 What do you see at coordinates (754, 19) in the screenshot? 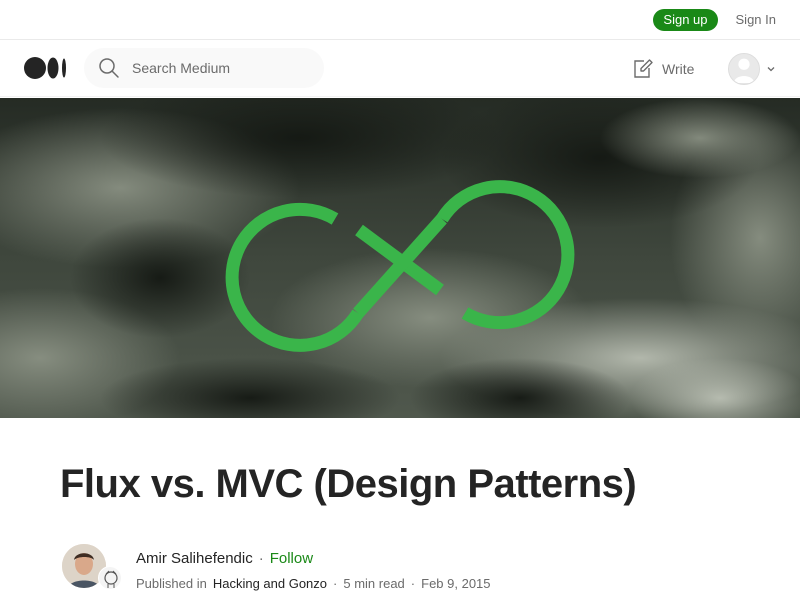
I see `signin-link: Sign In` at bounding box center [754, 19].